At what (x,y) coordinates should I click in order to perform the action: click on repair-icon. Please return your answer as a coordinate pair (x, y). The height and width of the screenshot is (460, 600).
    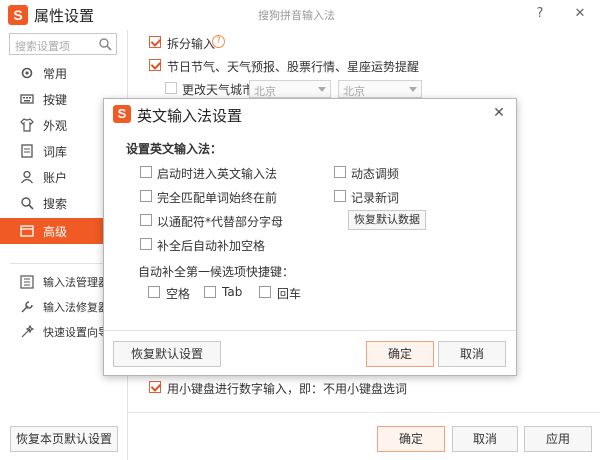
    Looking at the image, I should click on (27, 307).